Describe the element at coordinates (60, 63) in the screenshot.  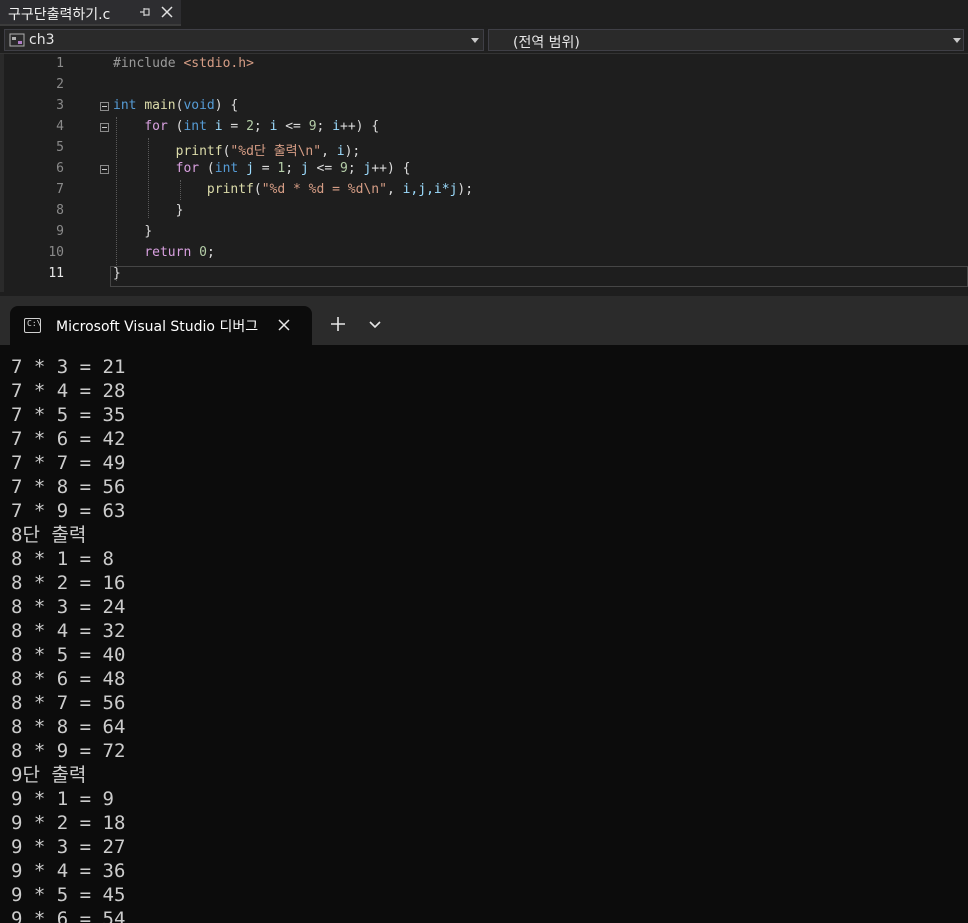
I see `line-number: 1` at that location.